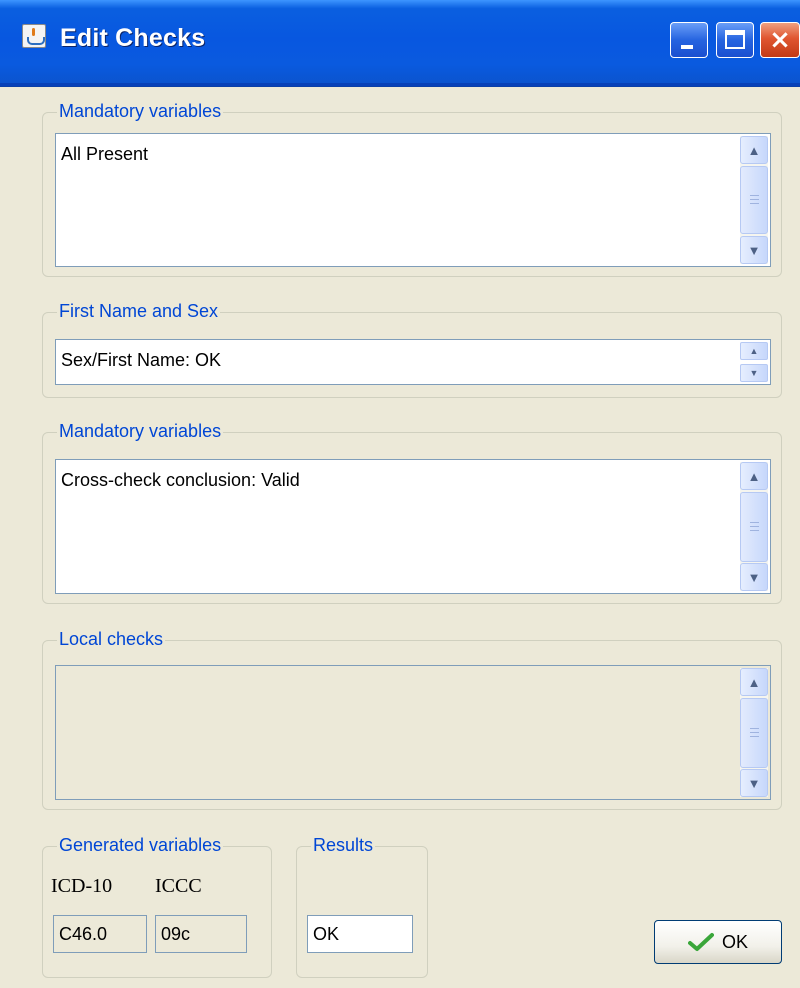 The image size is (800, 988). Describe the element at coordinates (343, 845) in the screenshot. I see `results-legend: Results` at that location.